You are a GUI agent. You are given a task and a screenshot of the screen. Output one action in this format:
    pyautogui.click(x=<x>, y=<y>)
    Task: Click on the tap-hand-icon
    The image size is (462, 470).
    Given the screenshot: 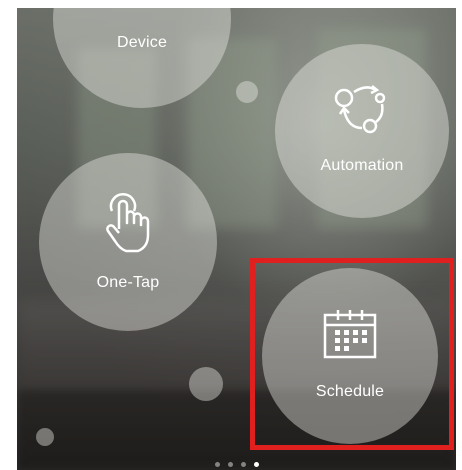 What is the action you would take?
    pyautogui.click(x=128, y=224)
    